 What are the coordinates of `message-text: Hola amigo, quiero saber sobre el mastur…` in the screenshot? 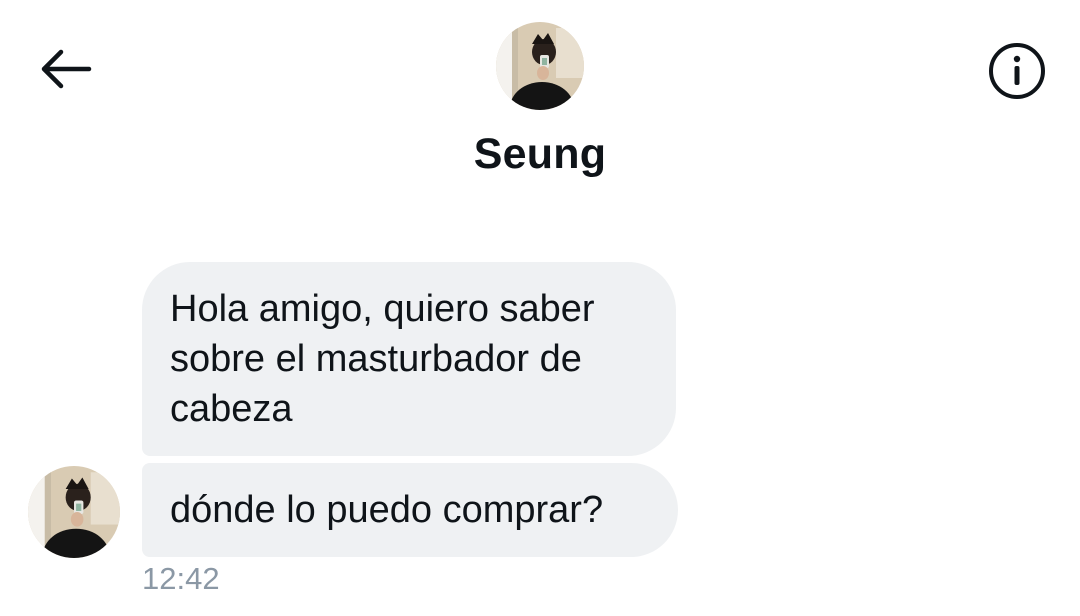 It's located at (382, 359).